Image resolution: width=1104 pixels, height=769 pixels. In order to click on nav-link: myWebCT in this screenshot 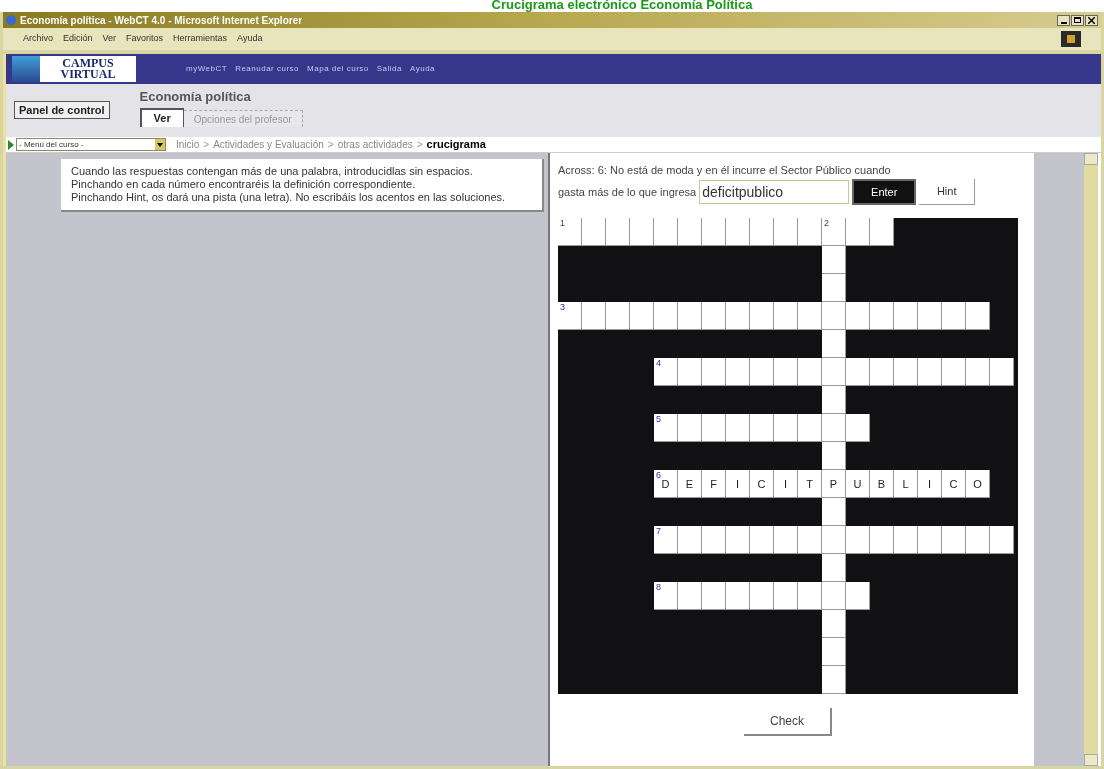, I will do `click(207, 69)`.